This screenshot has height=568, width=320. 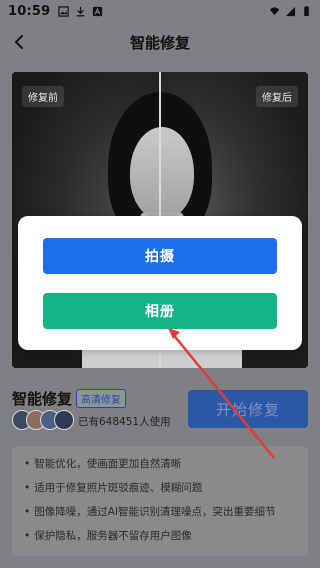 I want to click on status-bar: 10:59, so click(x=160, y=11).